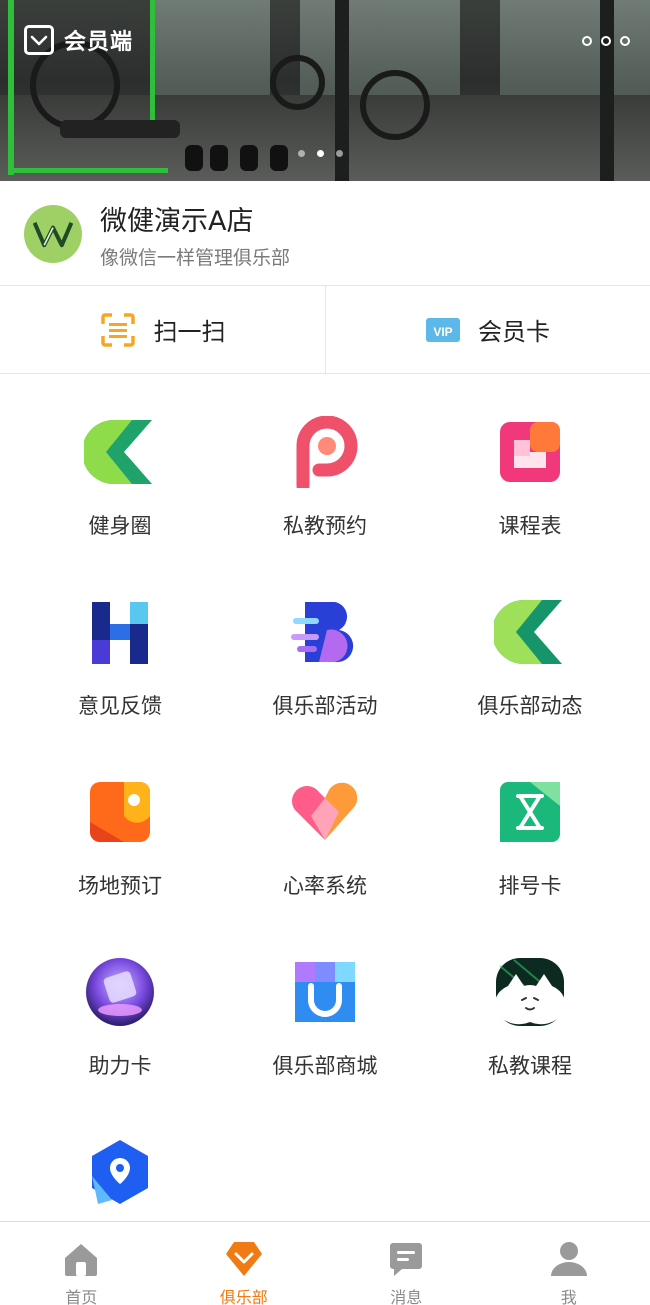 The image size is (650, 1305). Describe the element at coordinates (118, 452) in the screenshot. I see `fitness-circle-icon` at that location.